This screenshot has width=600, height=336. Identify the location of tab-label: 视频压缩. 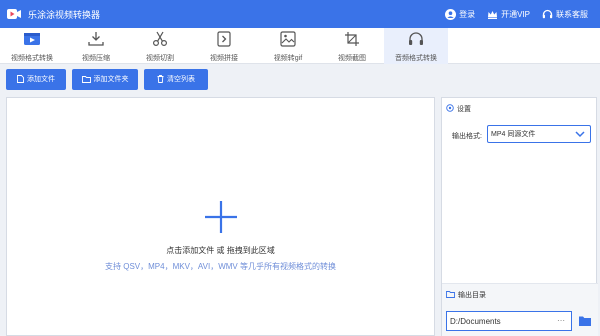
(96, 58).